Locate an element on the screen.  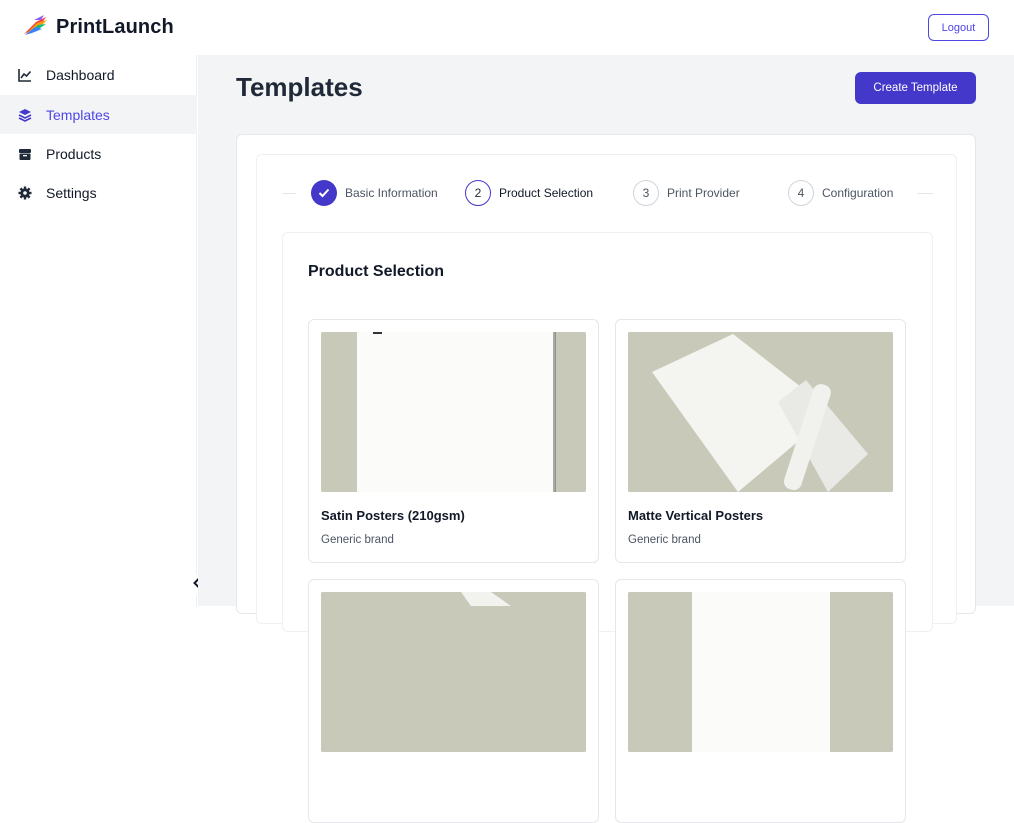
step-label: Configuration is located at coordinates (858, 193).